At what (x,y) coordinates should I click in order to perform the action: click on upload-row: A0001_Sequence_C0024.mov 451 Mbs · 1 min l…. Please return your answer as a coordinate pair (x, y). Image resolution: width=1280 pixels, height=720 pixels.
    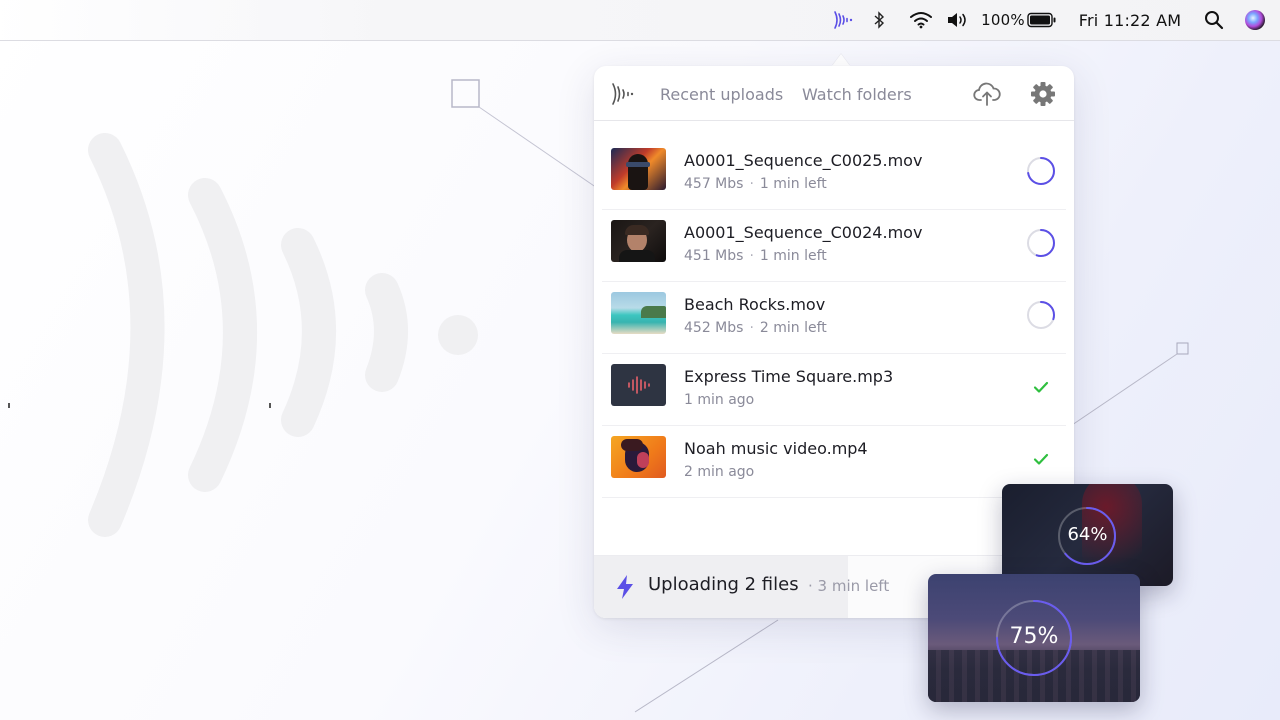
    Looking at the image, I should click on (834, 246).